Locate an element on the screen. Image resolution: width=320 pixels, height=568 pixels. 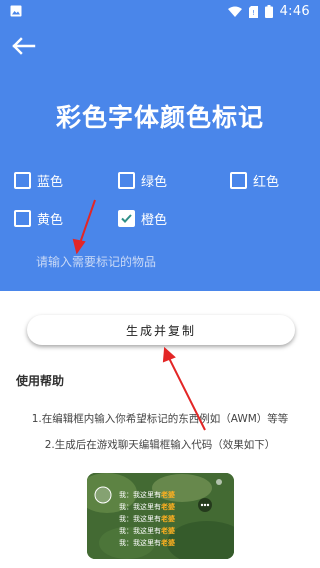
wifi-icon is located at coordinates (234, 11).